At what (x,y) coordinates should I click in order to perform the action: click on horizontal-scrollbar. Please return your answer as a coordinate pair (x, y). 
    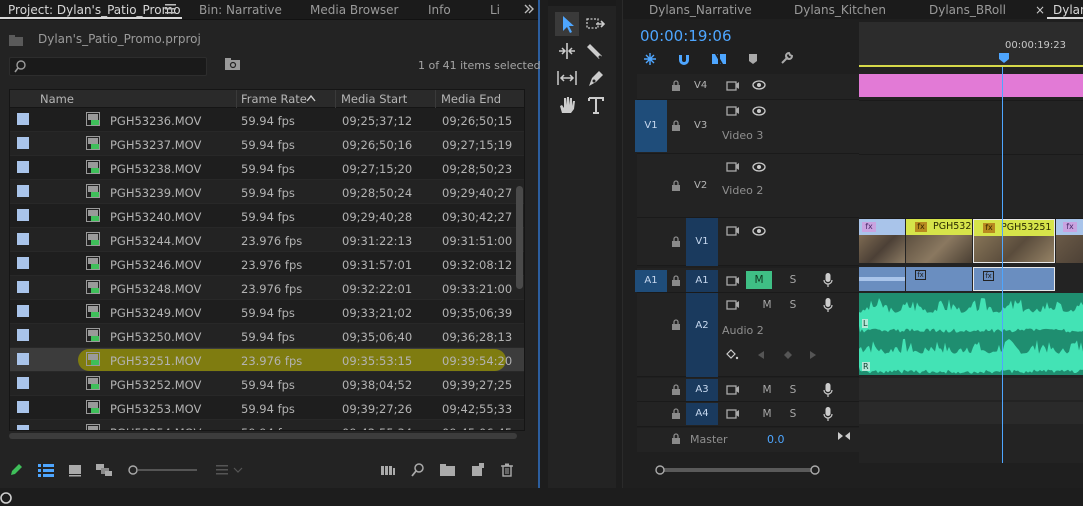
    Looking at the image, I should click on (263, 436).